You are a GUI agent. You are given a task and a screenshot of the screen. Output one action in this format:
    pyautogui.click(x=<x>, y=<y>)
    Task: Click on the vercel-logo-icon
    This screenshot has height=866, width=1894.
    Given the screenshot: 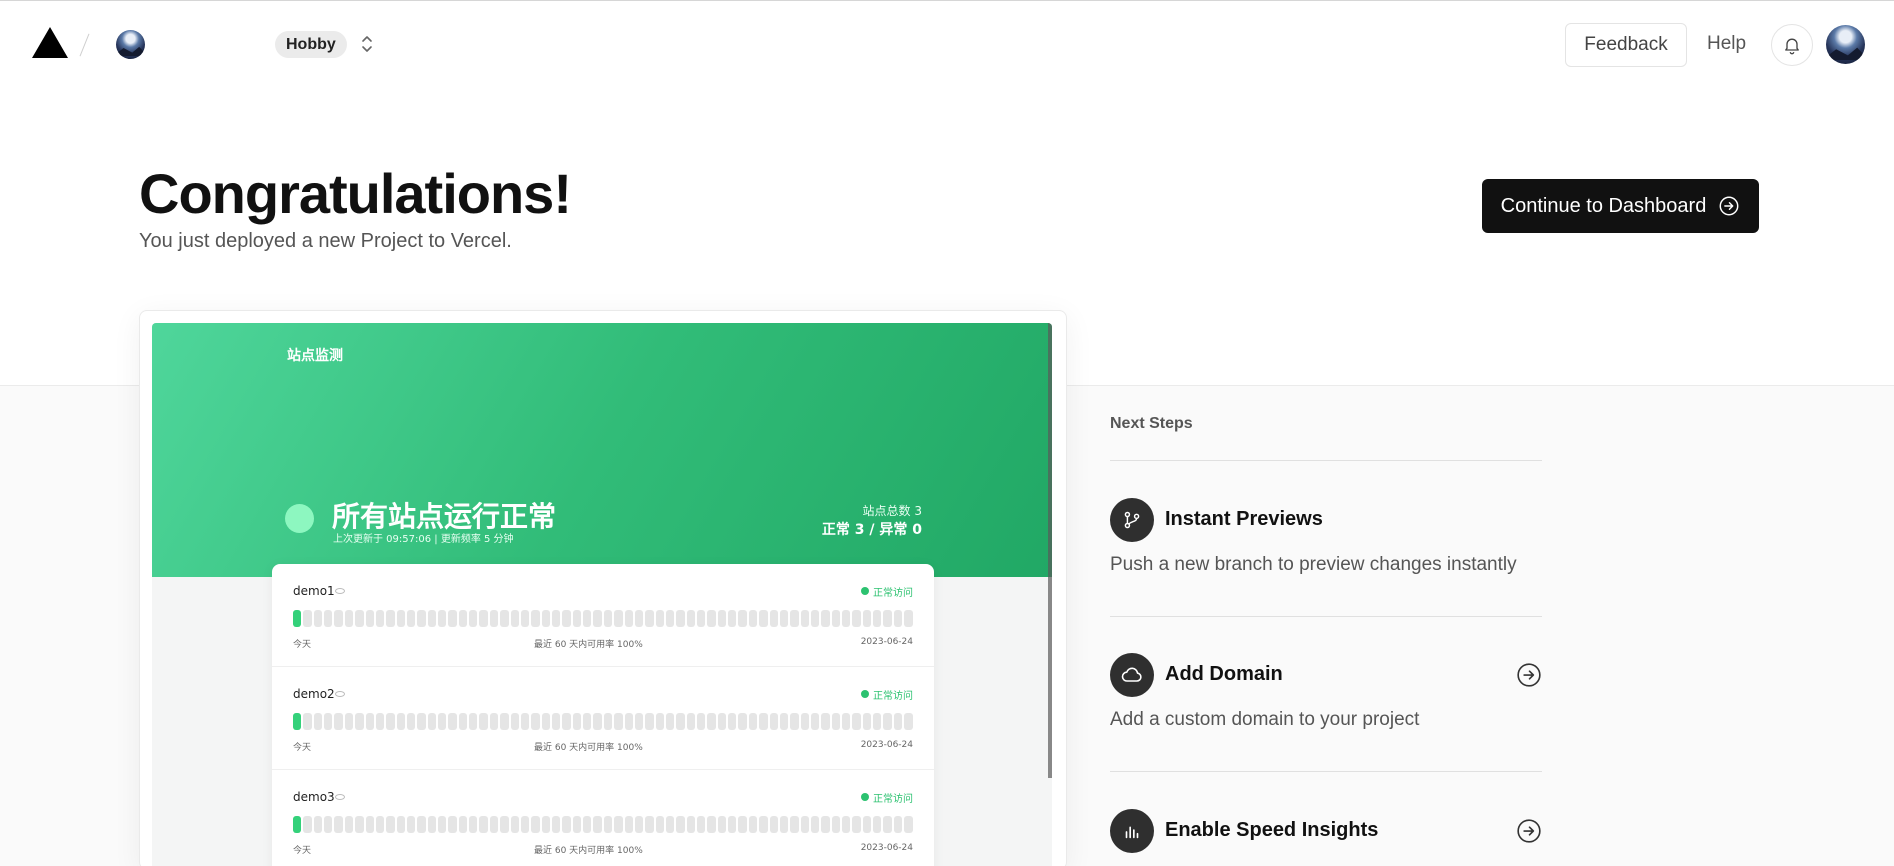 What is the action you would take?
    pyautogui.click(x=50, y=42)
    